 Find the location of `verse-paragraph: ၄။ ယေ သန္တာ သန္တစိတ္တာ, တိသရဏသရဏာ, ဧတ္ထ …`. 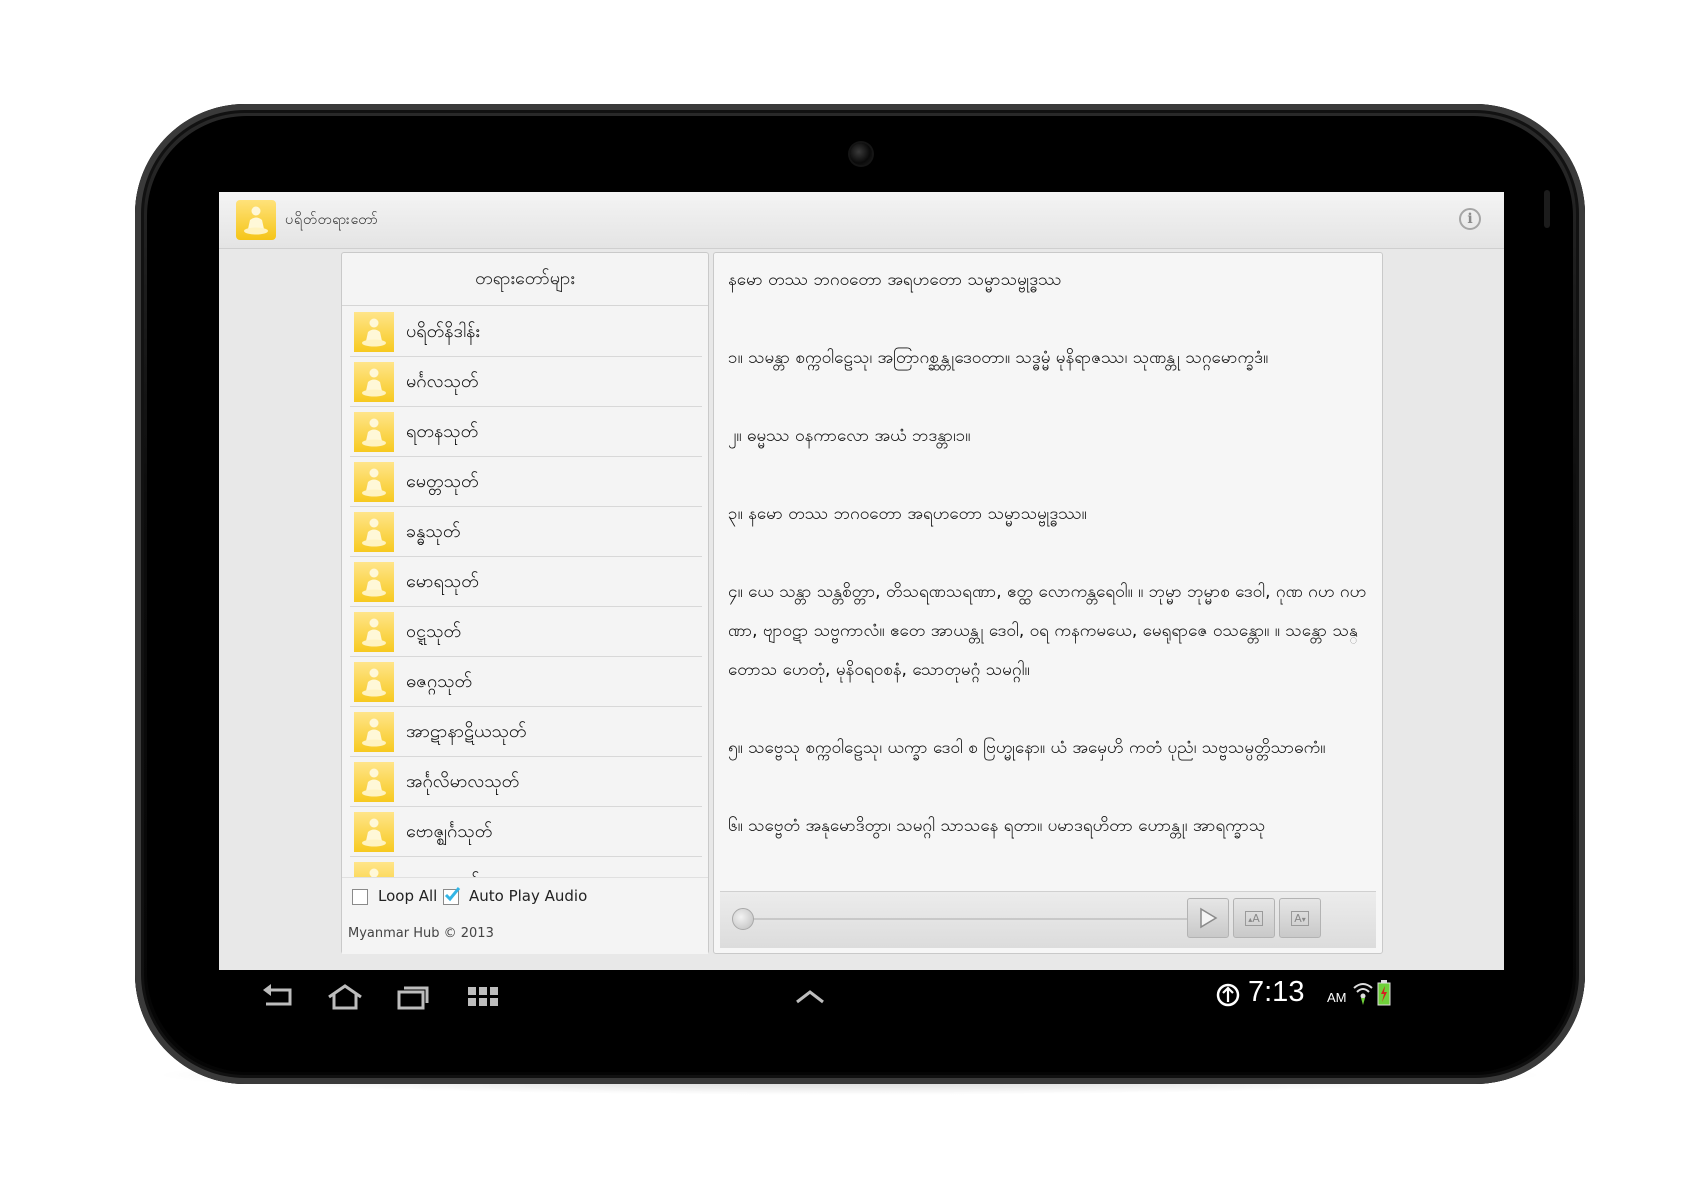

verse-paragraph: ၄။ ယေ သန္တာ သန္တစိတ္တာ, တိသရဏသရဏာ, ဧတ္ထ … is located at coordinates (1047, 631).